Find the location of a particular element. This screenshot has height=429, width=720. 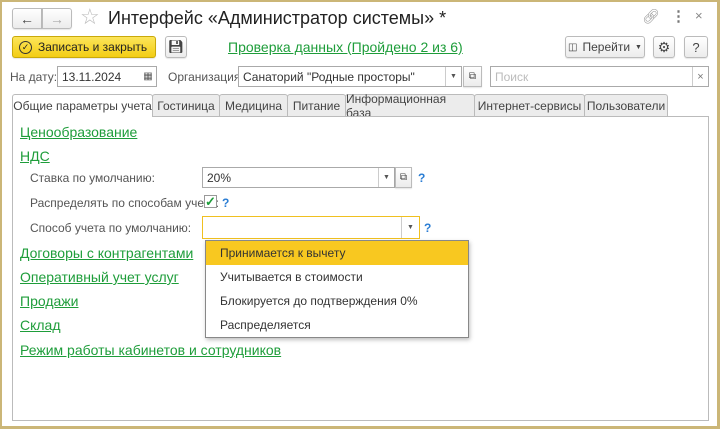

section-warehouse: Склад is located at coordinates (40, 325).